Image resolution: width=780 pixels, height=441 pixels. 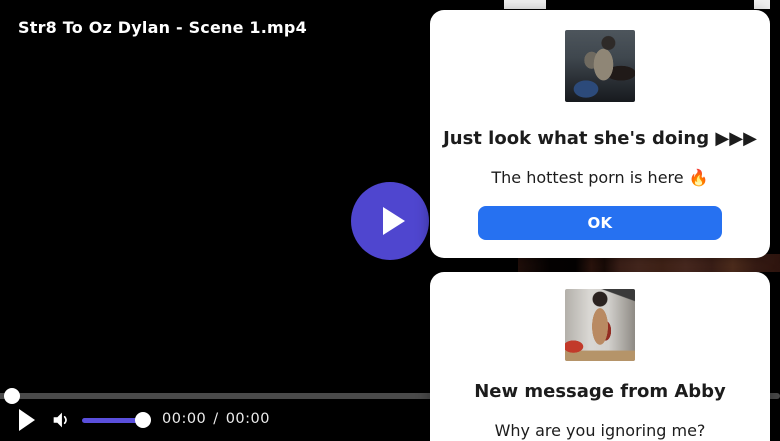 I want to click on play-button, so click(x=27, y=420).